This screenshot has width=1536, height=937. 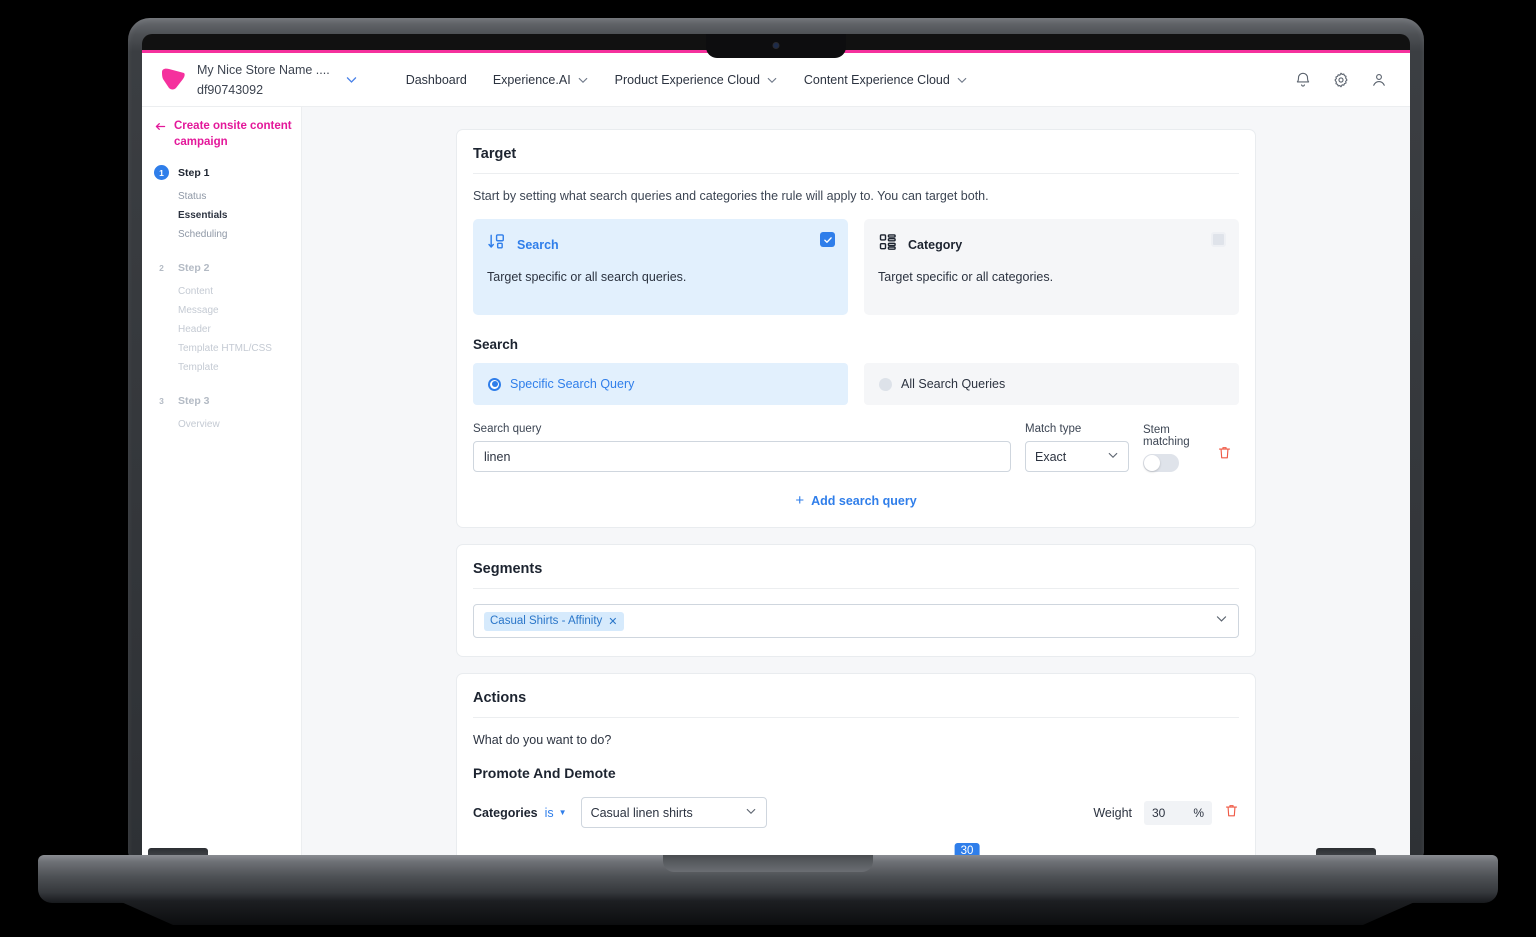 I want to click on option-head: Search, so click(x=660, y=244).